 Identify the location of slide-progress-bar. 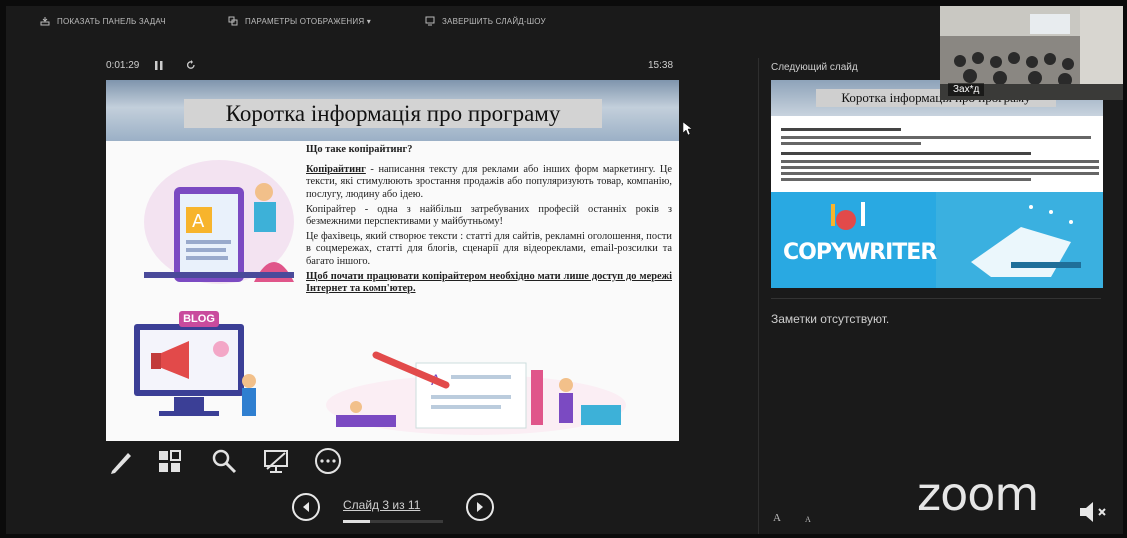
(393, 521).